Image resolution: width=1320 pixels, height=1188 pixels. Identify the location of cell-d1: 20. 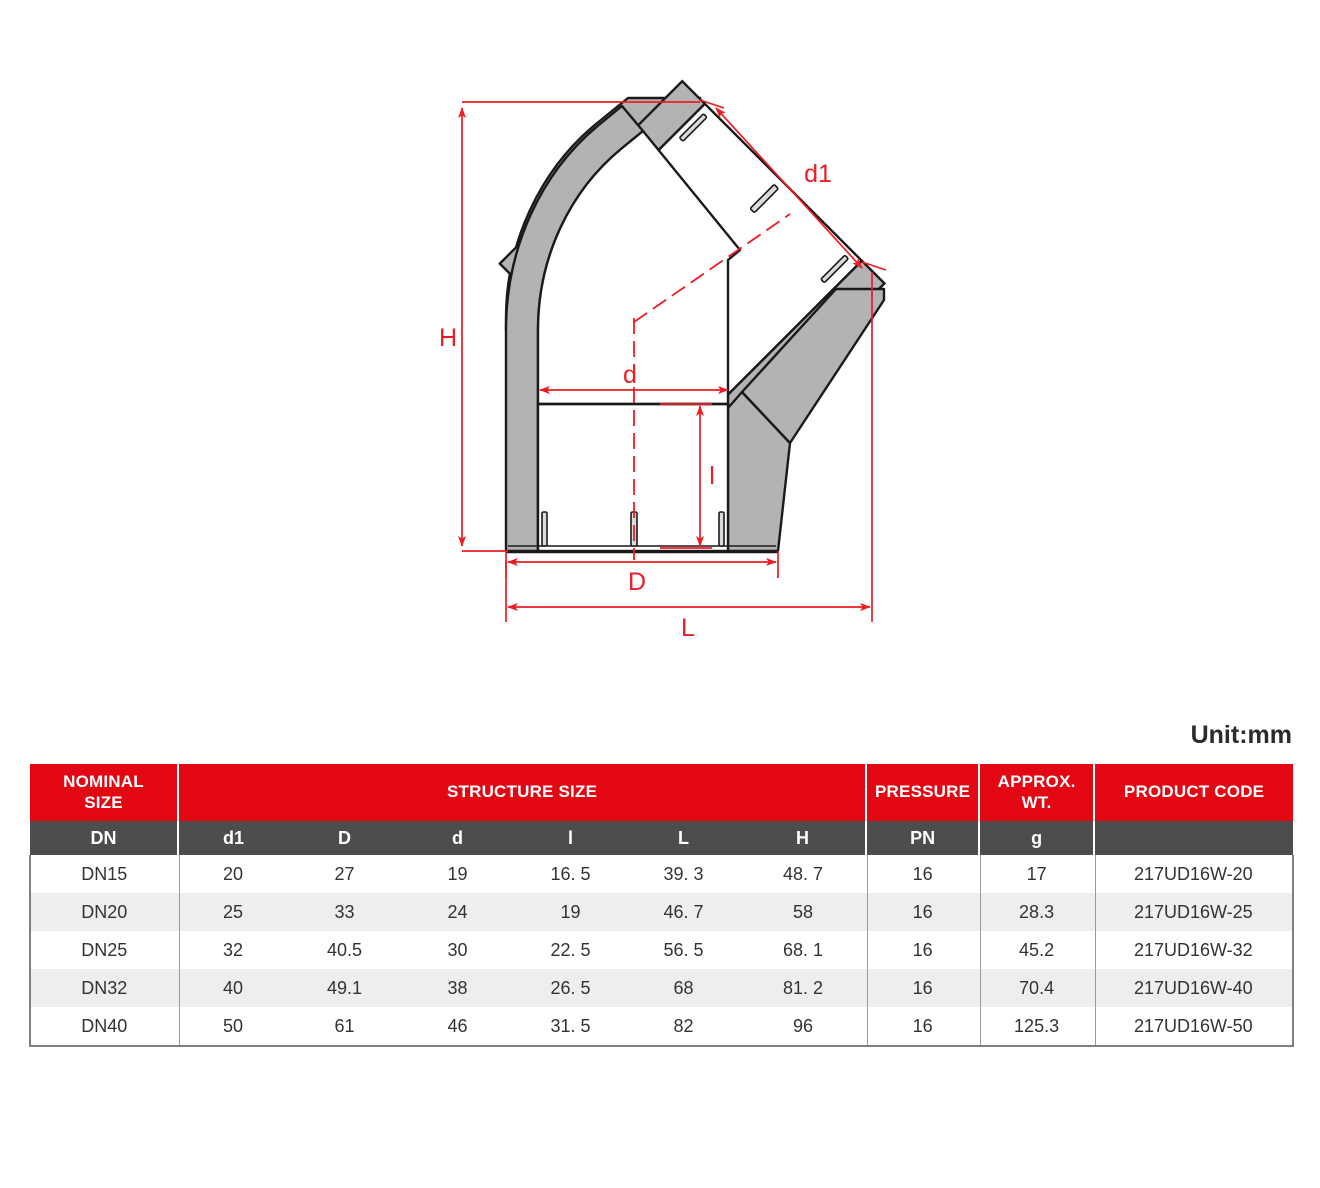
(233, 874).